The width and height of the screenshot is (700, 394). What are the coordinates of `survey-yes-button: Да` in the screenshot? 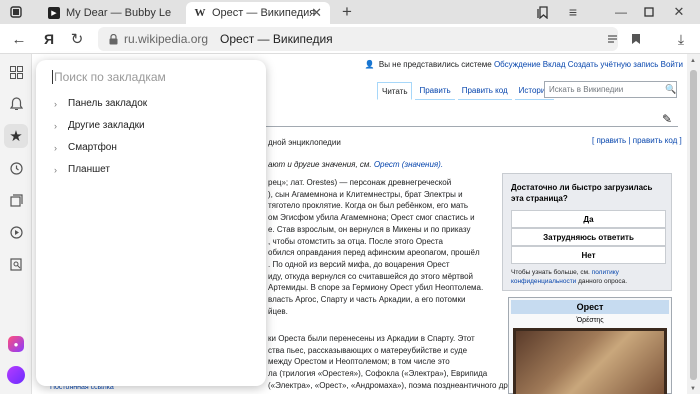 It's located at (588, 219).